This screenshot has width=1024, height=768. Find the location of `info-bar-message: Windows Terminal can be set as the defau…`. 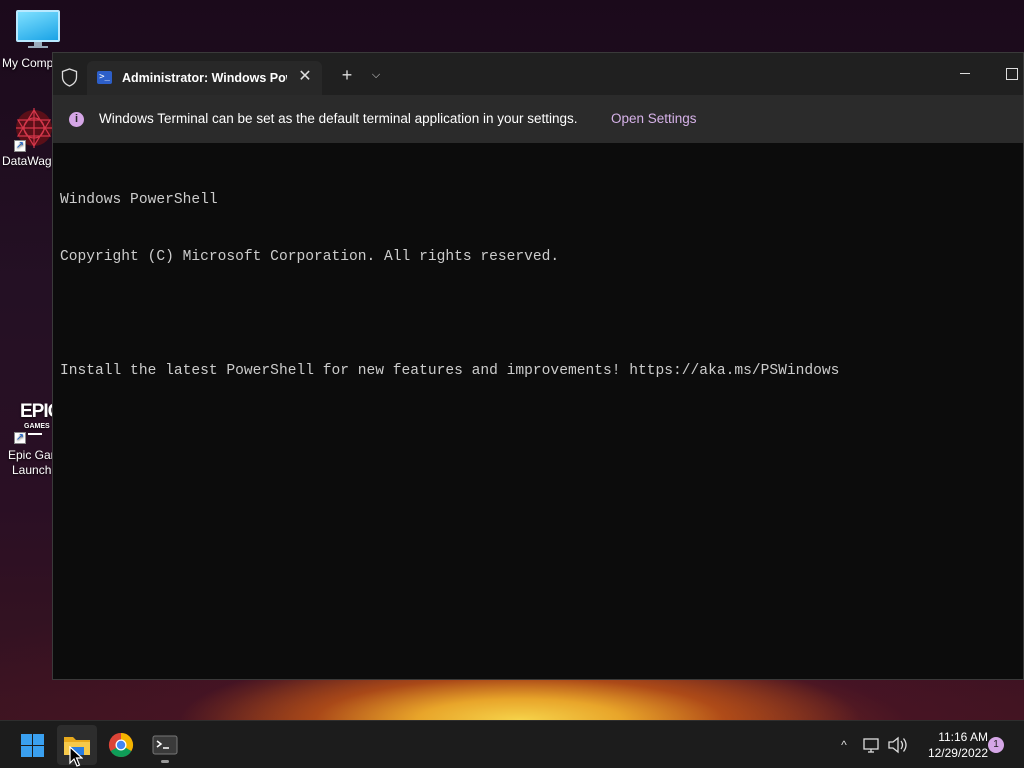

info-bar-message: Windows Terminal can be set as the defau… is located at coordinates (338, 118).